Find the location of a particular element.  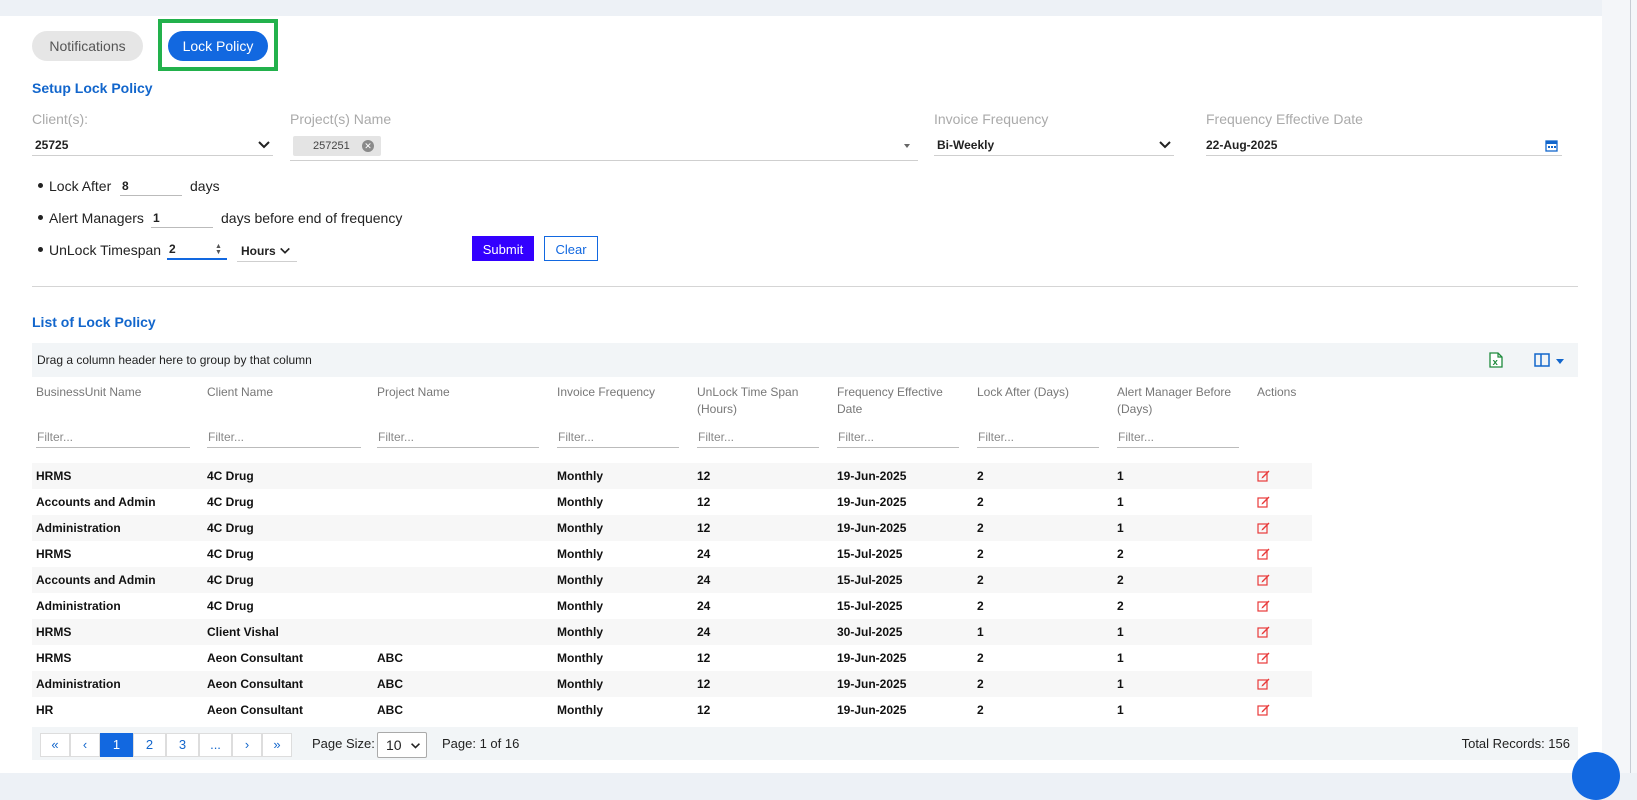

tab-lock-policy: Lock Policy is located at coordinates (218, 46).